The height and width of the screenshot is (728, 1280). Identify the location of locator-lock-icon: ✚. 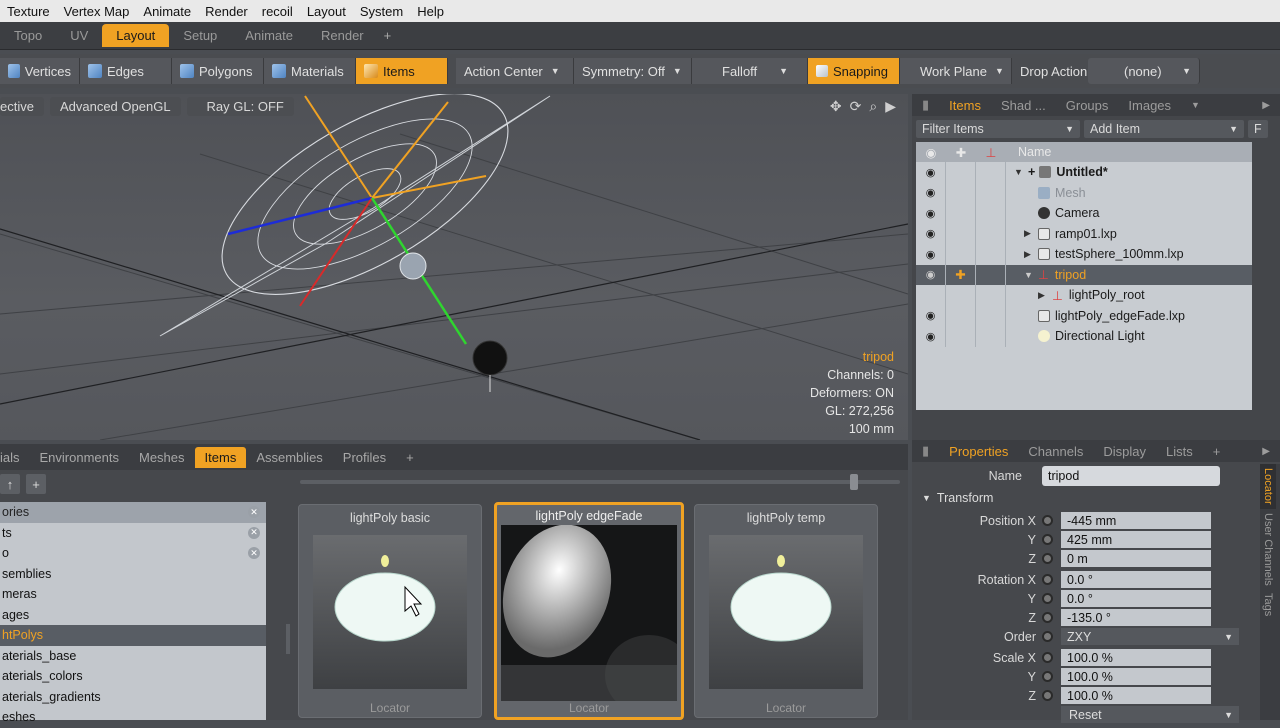
(960, 274).